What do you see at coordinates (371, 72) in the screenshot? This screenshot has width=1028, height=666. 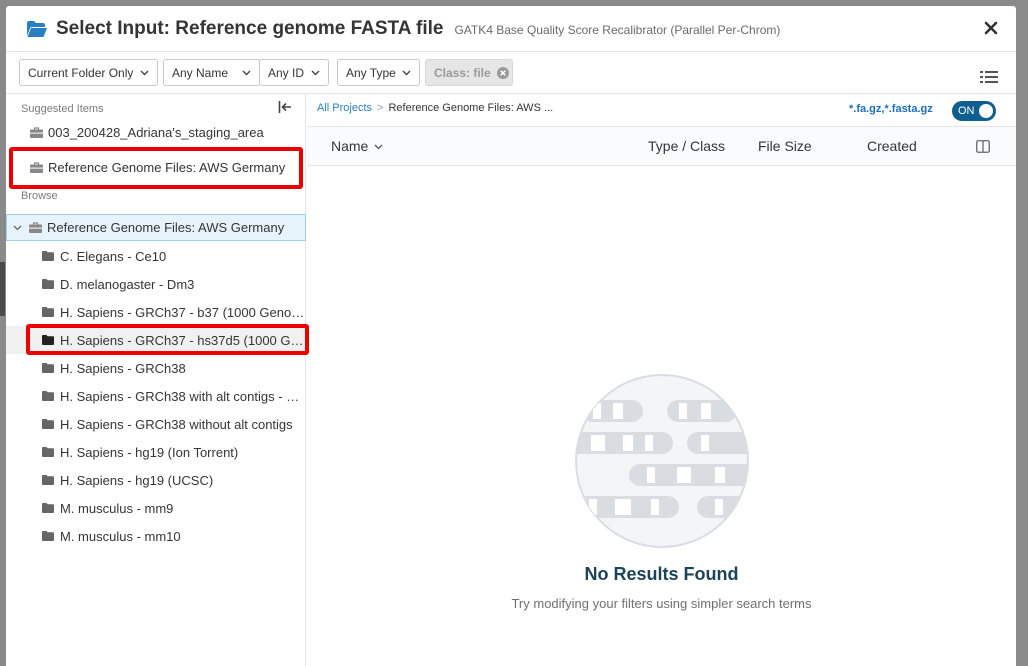 I see `type-filter-label: Any Type` at bounding box center [371, 72].